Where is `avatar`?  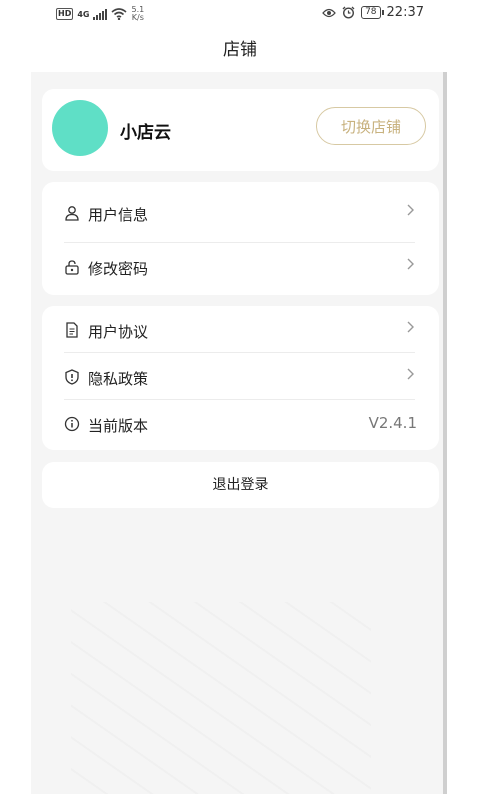 avatar is located at coordinates (80, 128).